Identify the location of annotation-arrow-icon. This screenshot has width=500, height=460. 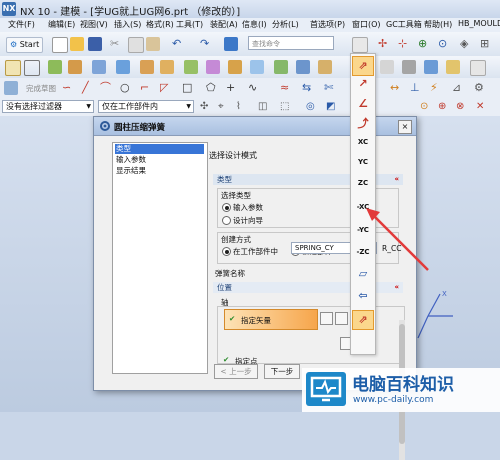
(397, 239).